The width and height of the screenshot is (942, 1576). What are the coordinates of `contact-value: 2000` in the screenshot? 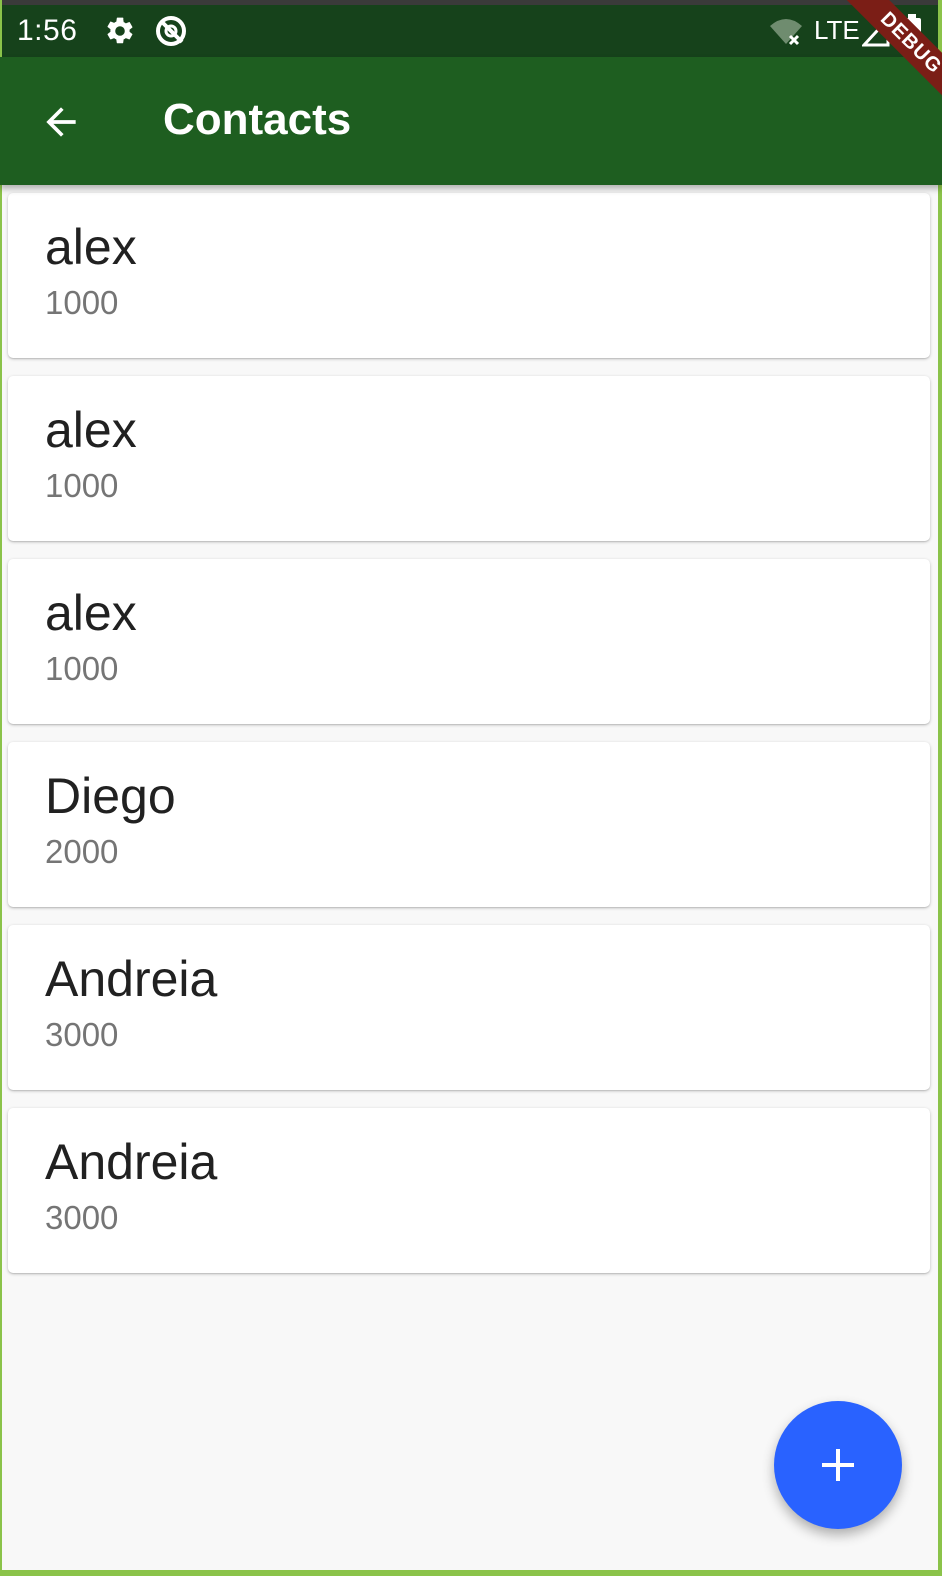 It's located at (82, 851).